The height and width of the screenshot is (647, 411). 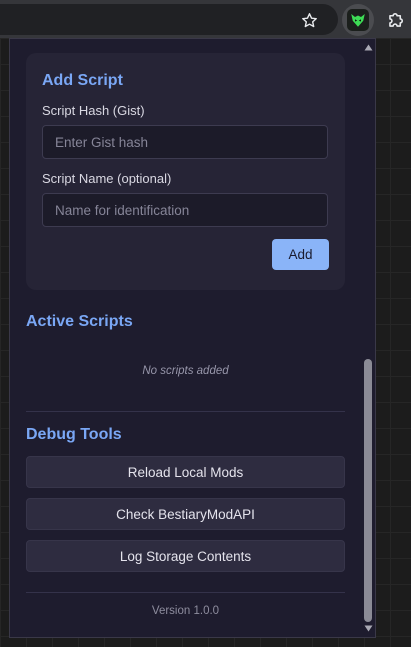 What do you see at coordinates (300, 254) in the screenshot?
I see `add-button: Add` at bounding box center [300, 254].